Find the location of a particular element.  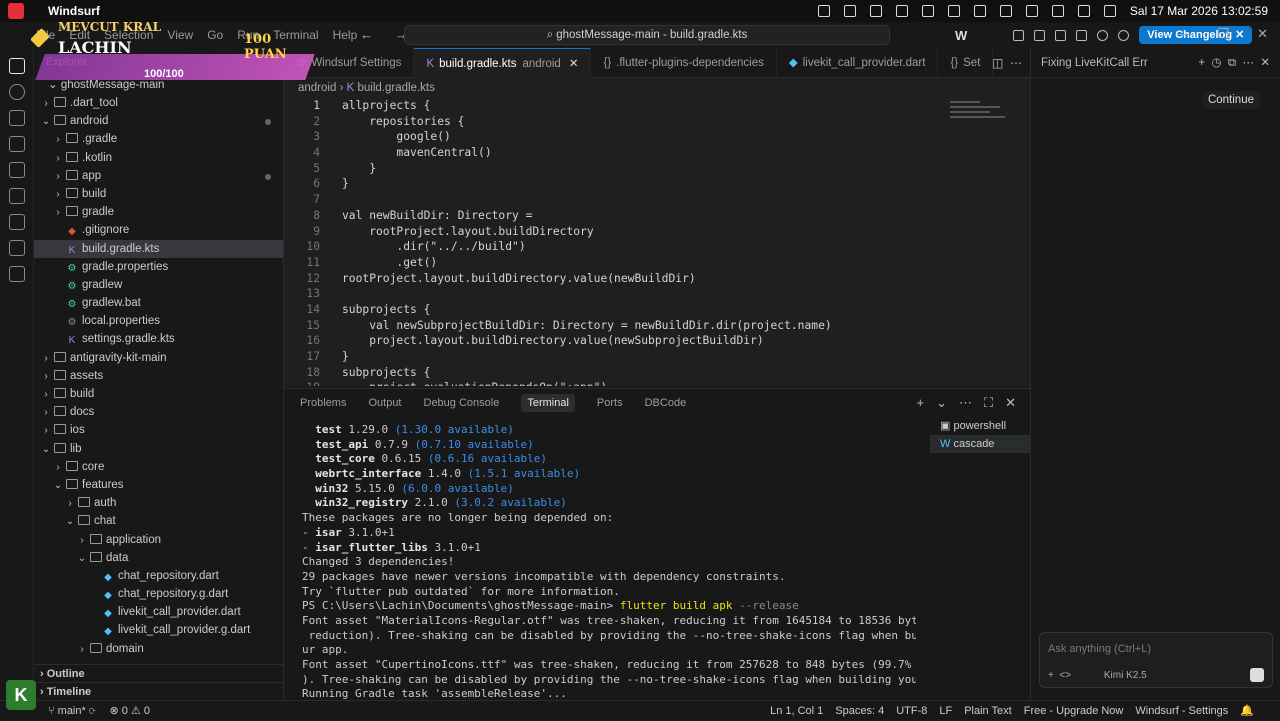

tree-file: ⚙ local.properties is located at coordinates (158, 321).